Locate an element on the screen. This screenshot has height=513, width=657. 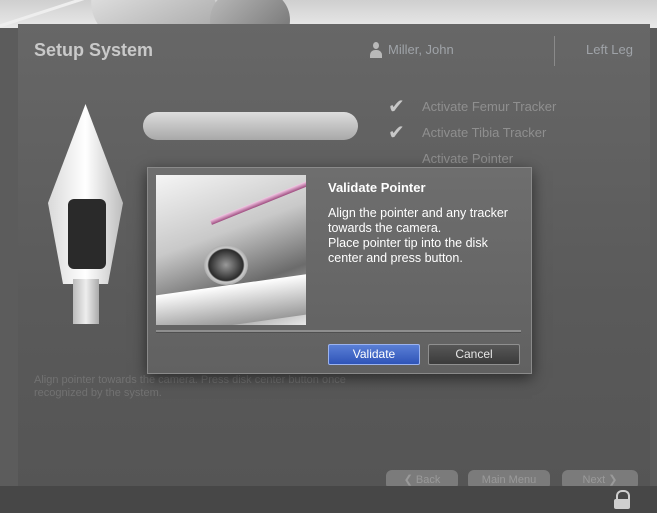
tracker-device-image is located at coordinates (85, 219).